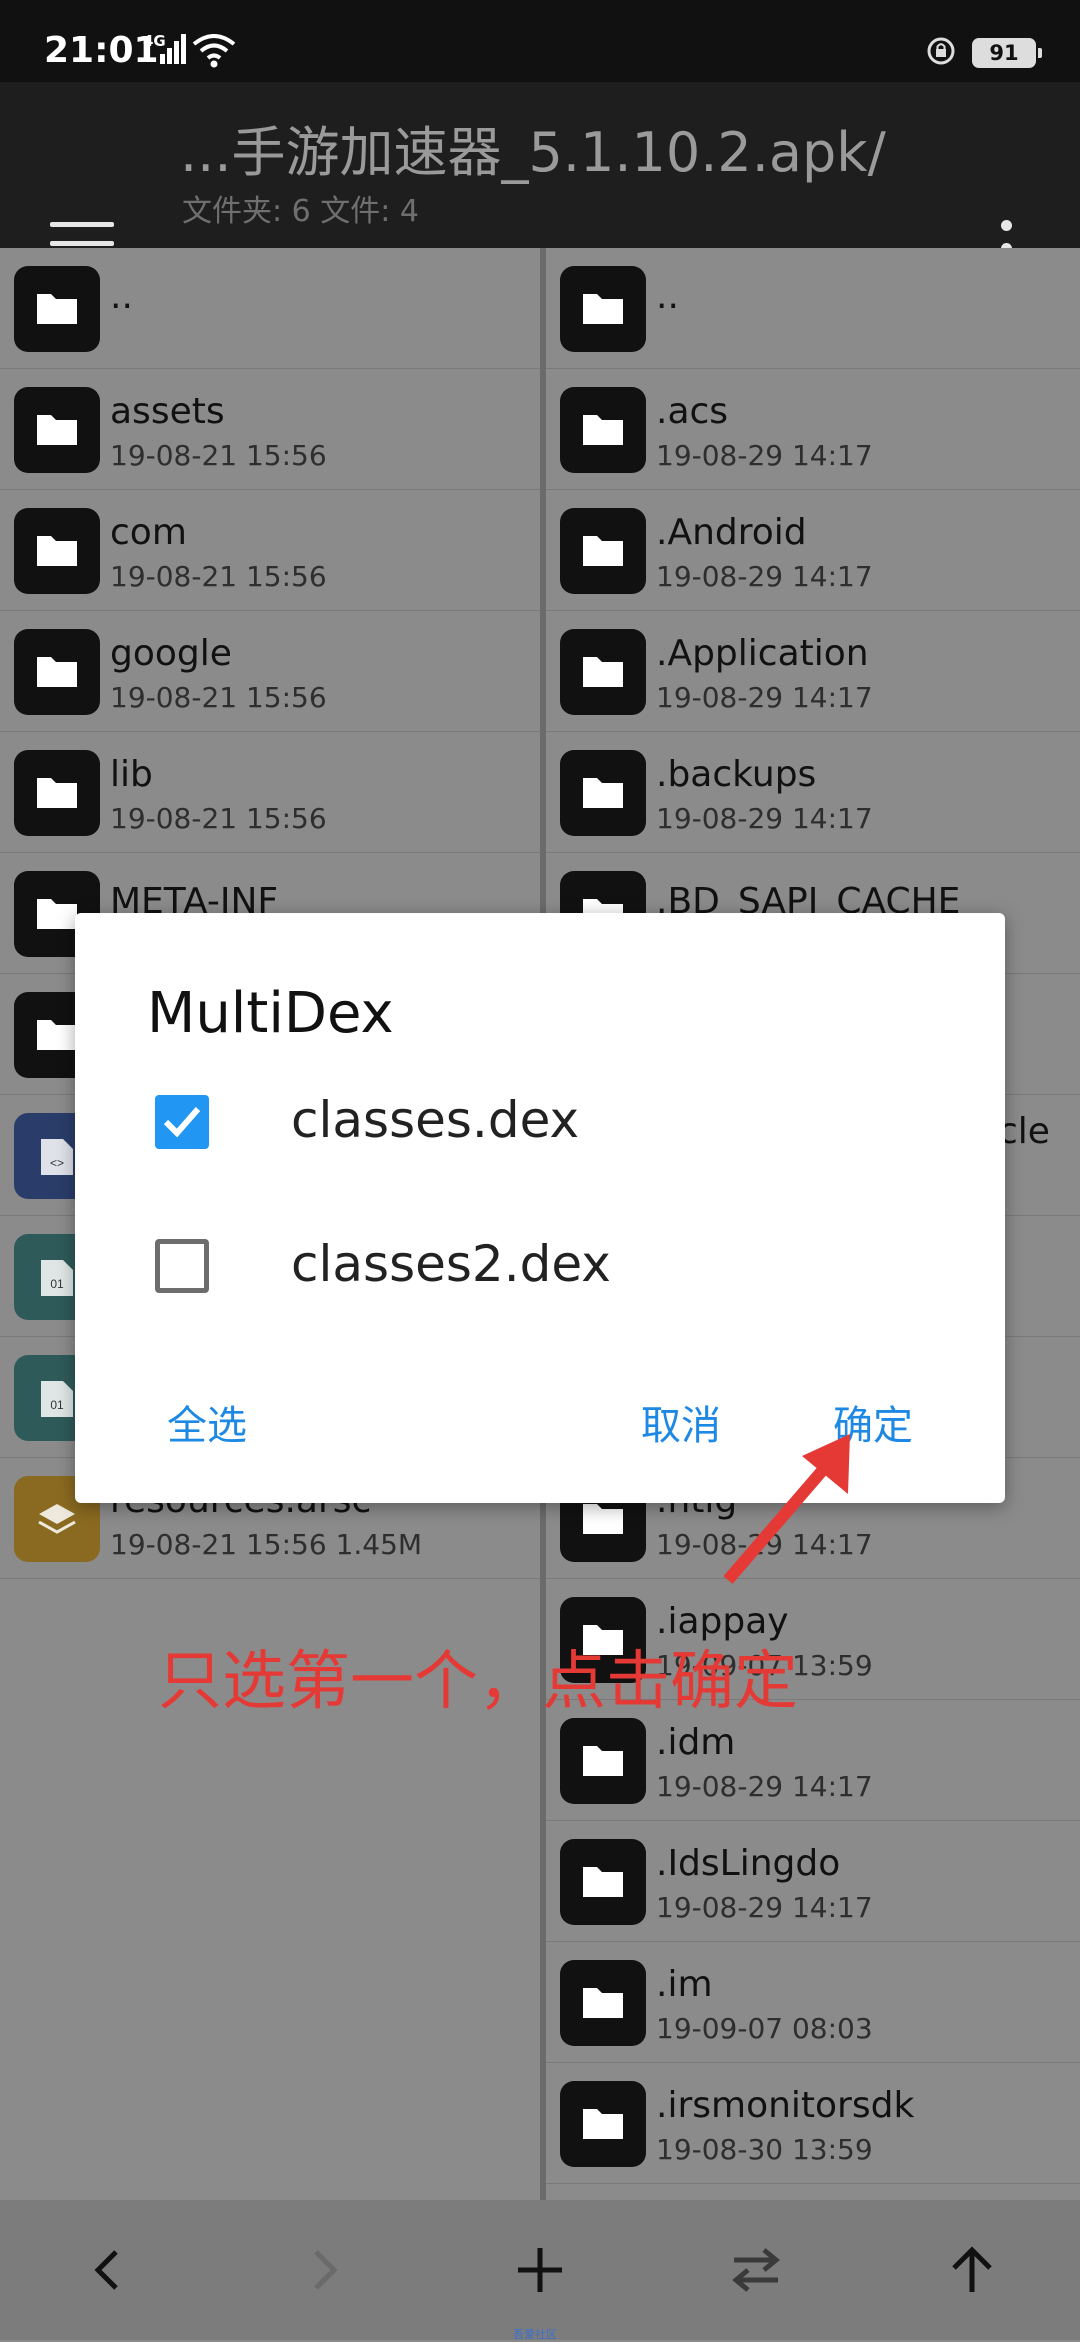 This screenshot has width=1080, height=2342. What do you see at coordinates (435, 1120) in the screenshot?
I see `option-label-classes-dex: classes.dex` at bounding box center [435, 1120].